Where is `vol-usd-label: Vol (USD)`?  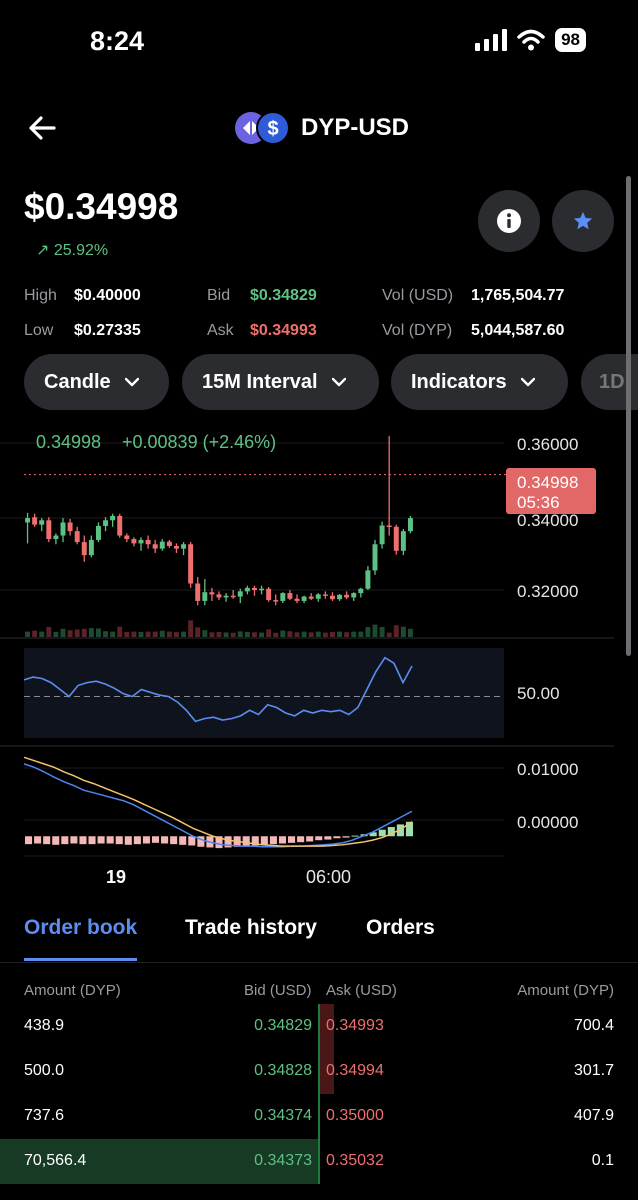 vol-usd-label: Vol (USD) is located at coordinates (418, 295).